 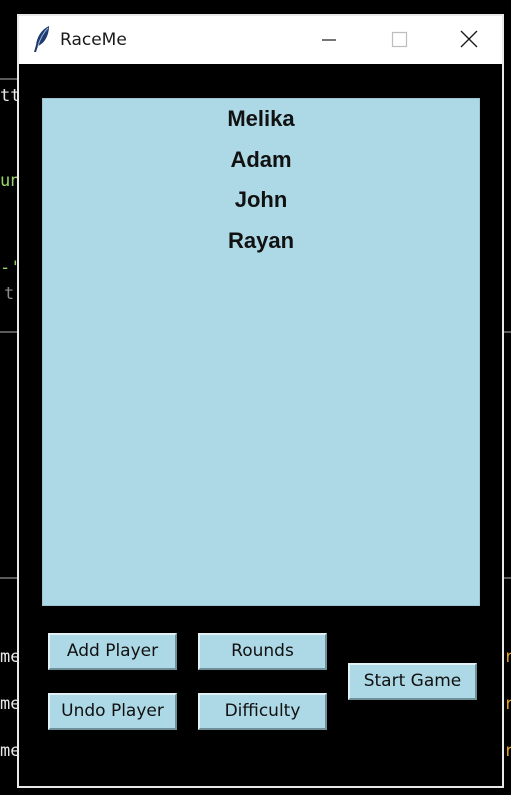 I want to click on player-list-item: Melika, so click(x=261, y=125).